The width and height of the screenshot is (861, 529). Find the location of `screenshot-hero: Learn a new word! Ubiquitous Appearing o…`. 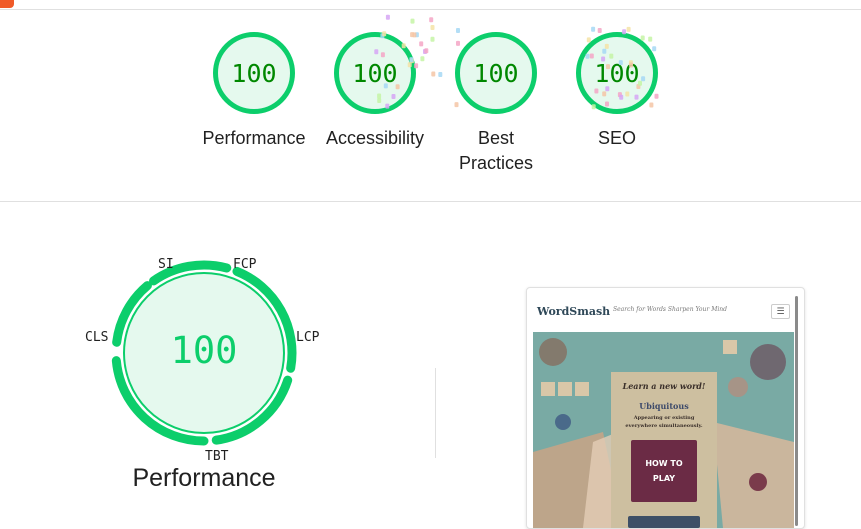

screenshot-hero: Learn a new word! Ubiquitous Appearing o… is located at coordinates (663, 430).